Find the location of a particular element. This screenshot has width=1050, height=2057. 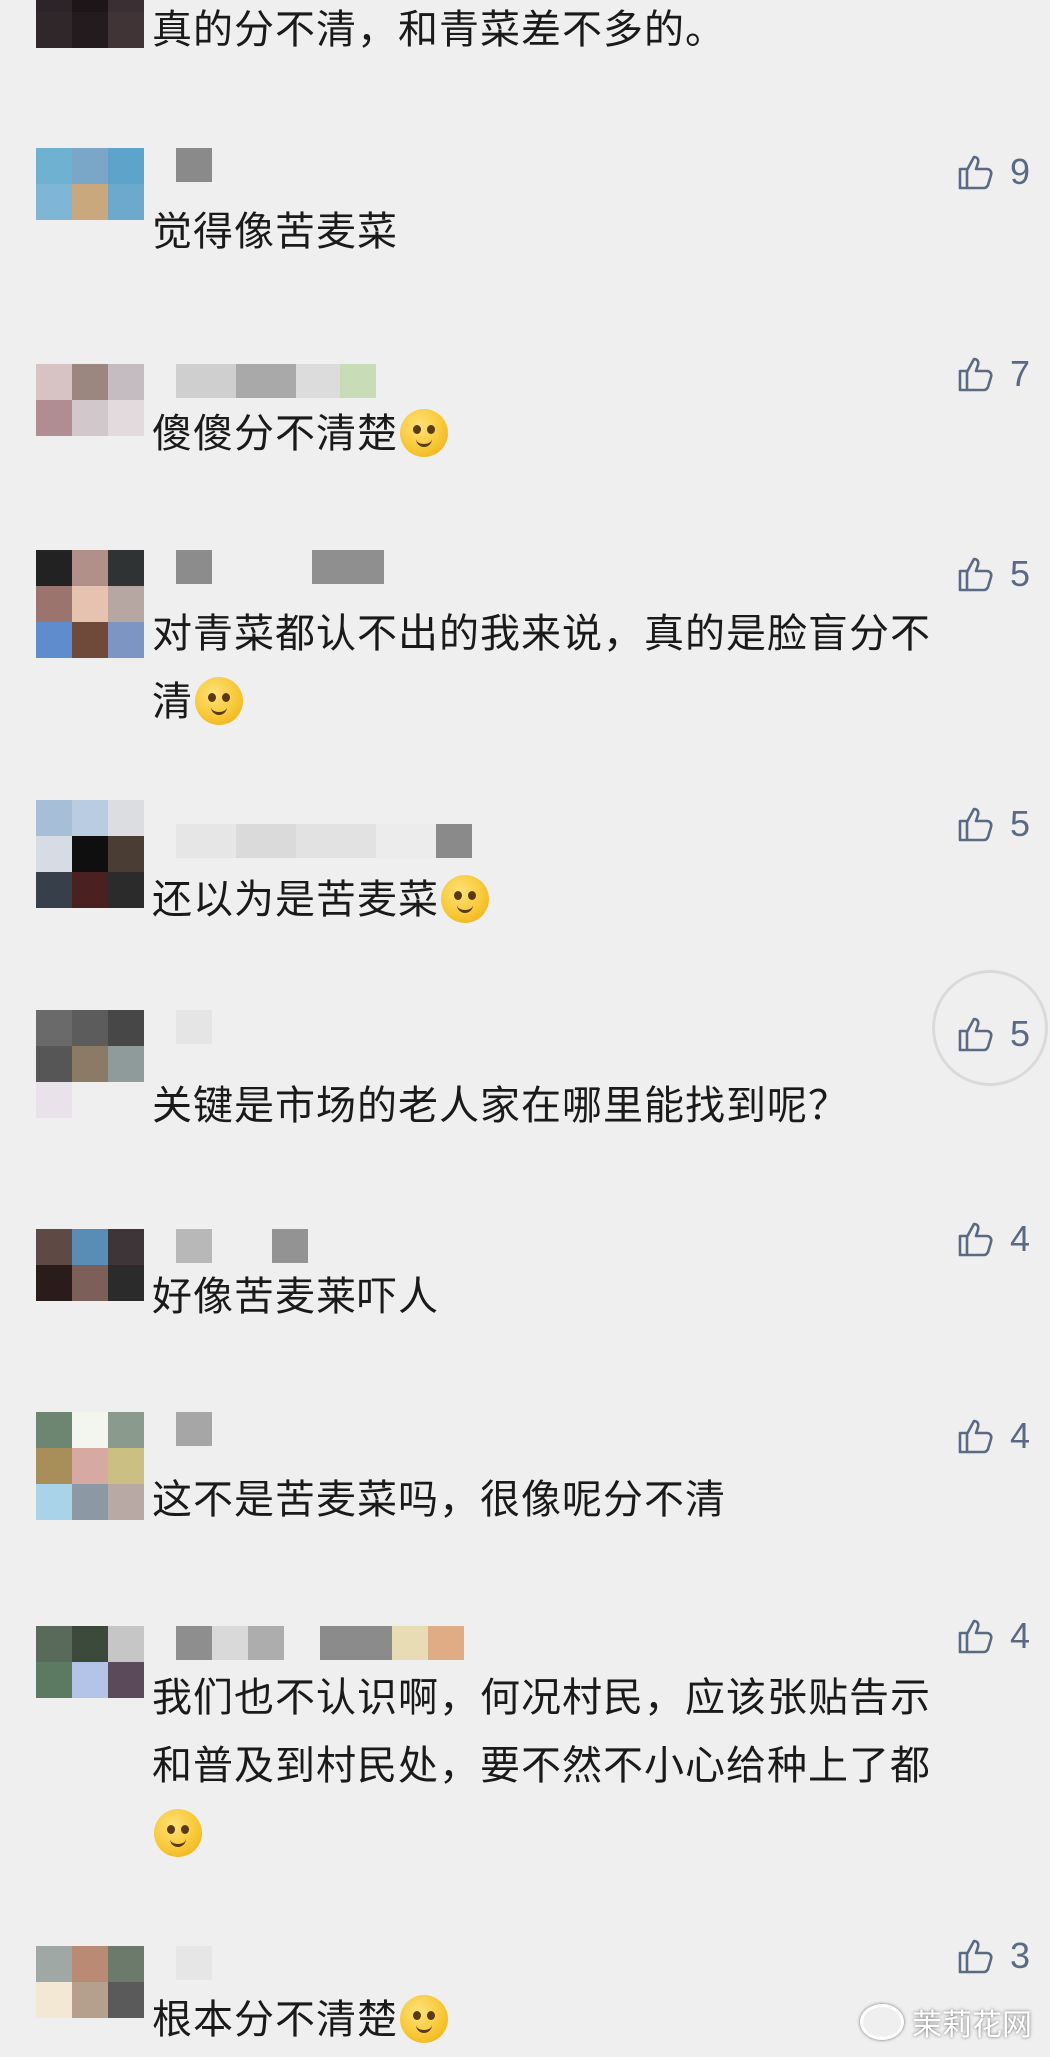

comment-text: 对青菜都认不出的我来说，真的是脸盲分不 清 is located at coordinates (577, 668).